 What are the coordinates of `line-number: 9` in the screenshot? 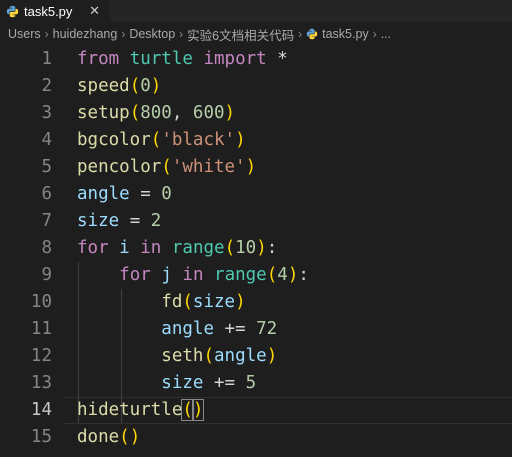 It's located at (26, 275).